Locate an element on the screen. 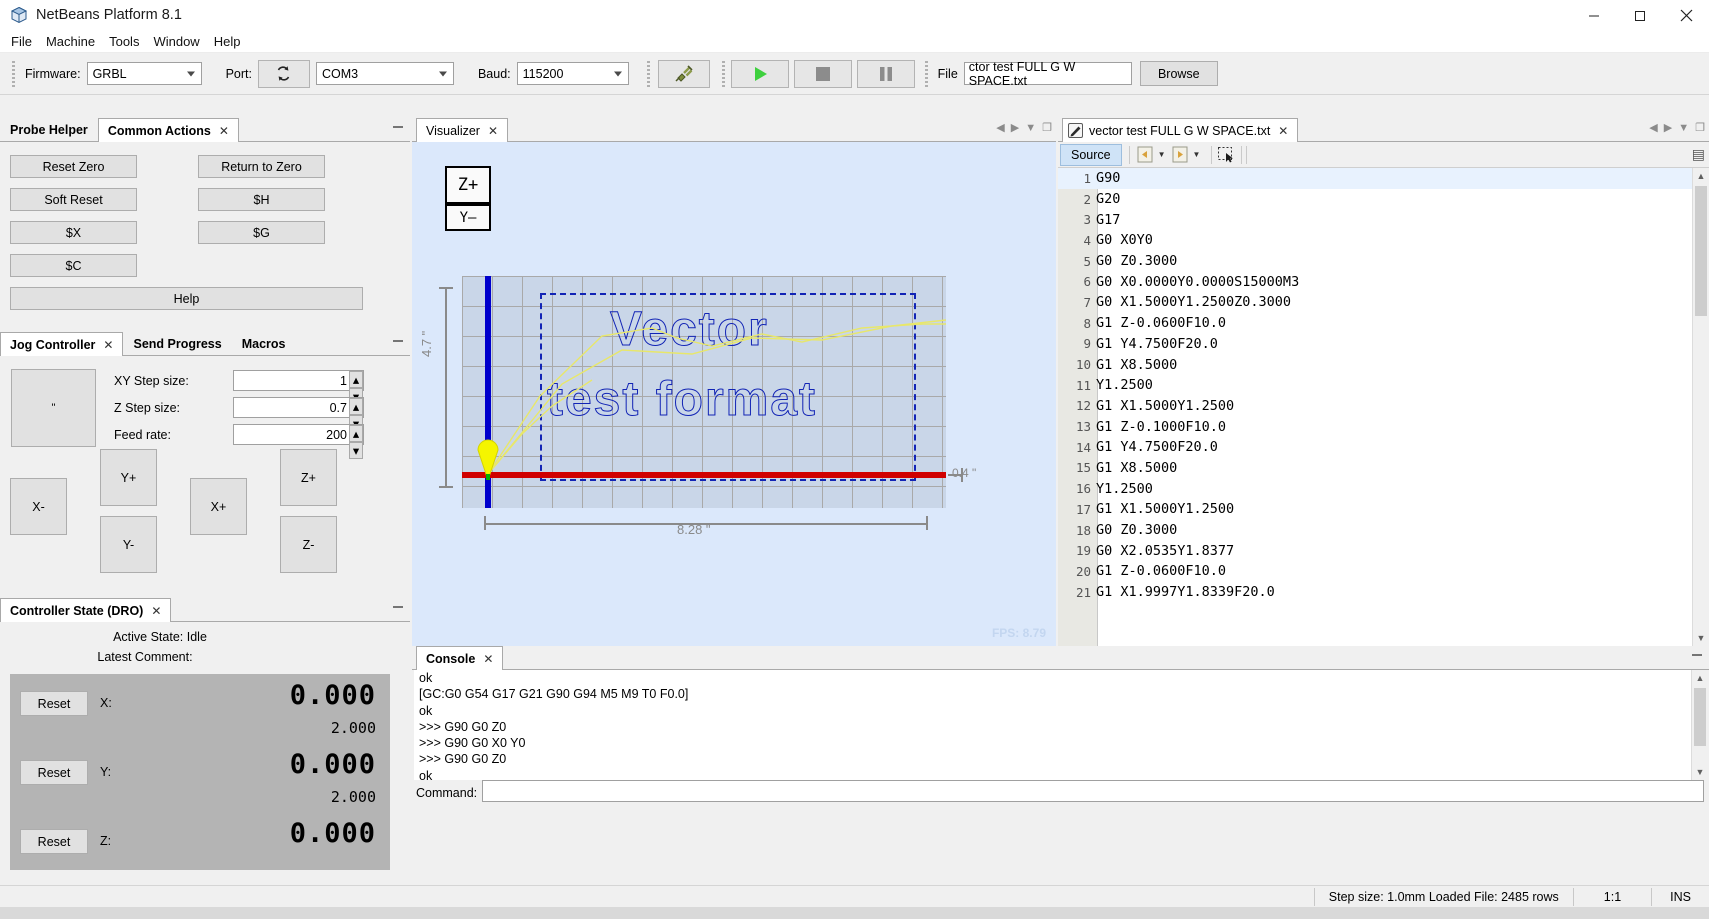 The height and width of the screenshot is (919, 1709). firmware-select: GRBL is located at coordinates (144, 73).